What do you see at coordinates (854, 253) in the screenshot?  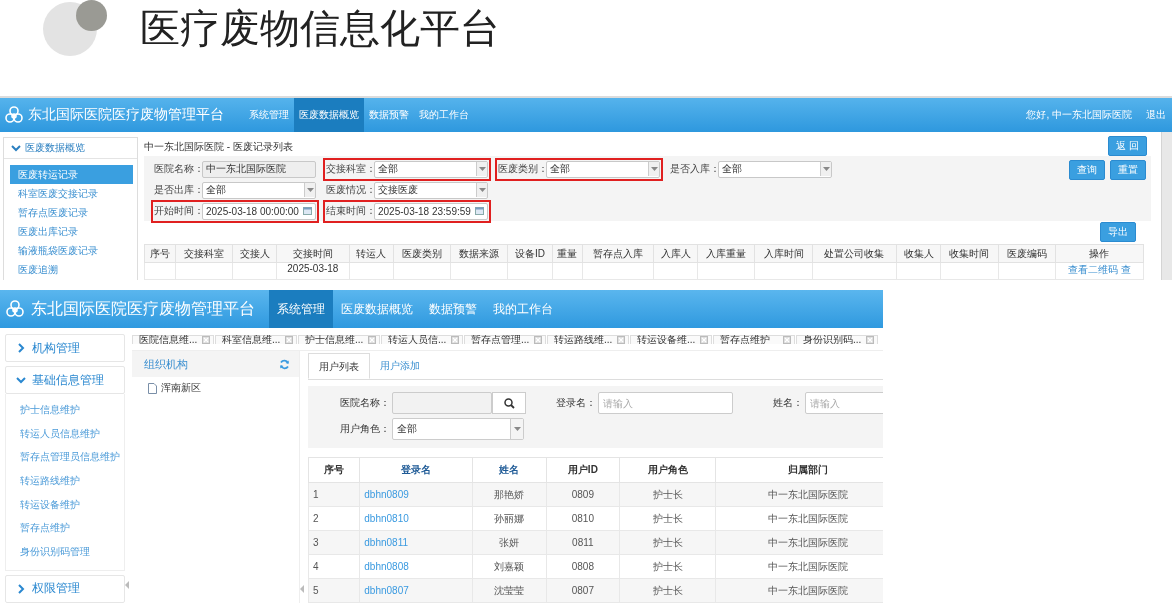 I see `column-header: 处置公司收集` at bounding box center [854, 253].